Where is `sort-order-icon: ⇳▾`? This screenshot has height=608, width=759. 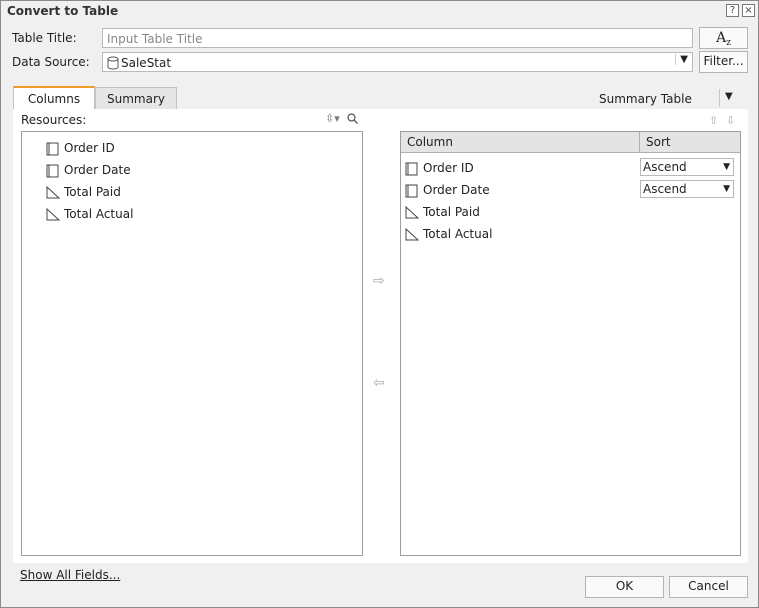
sort-order-icon: ⇳▾ is located at coordinates (332, 118).